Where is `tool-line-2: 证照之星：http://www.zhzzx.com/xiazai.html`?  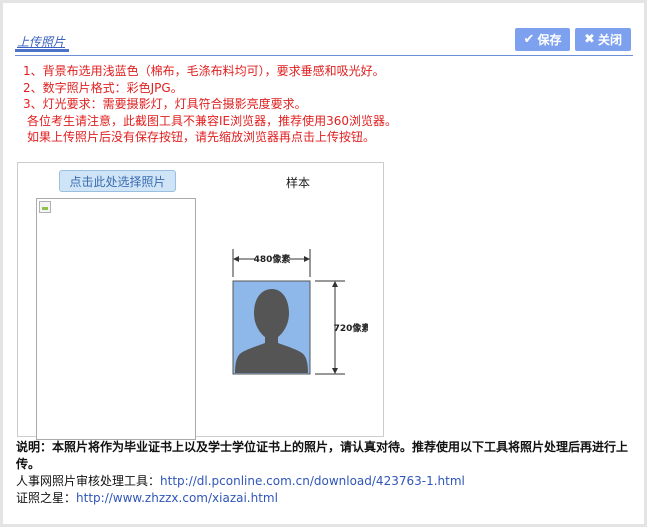 tool-line-2: 证照之星：http://www.zhzzx.com/xiazai.html is located at coordinates (326, 498).